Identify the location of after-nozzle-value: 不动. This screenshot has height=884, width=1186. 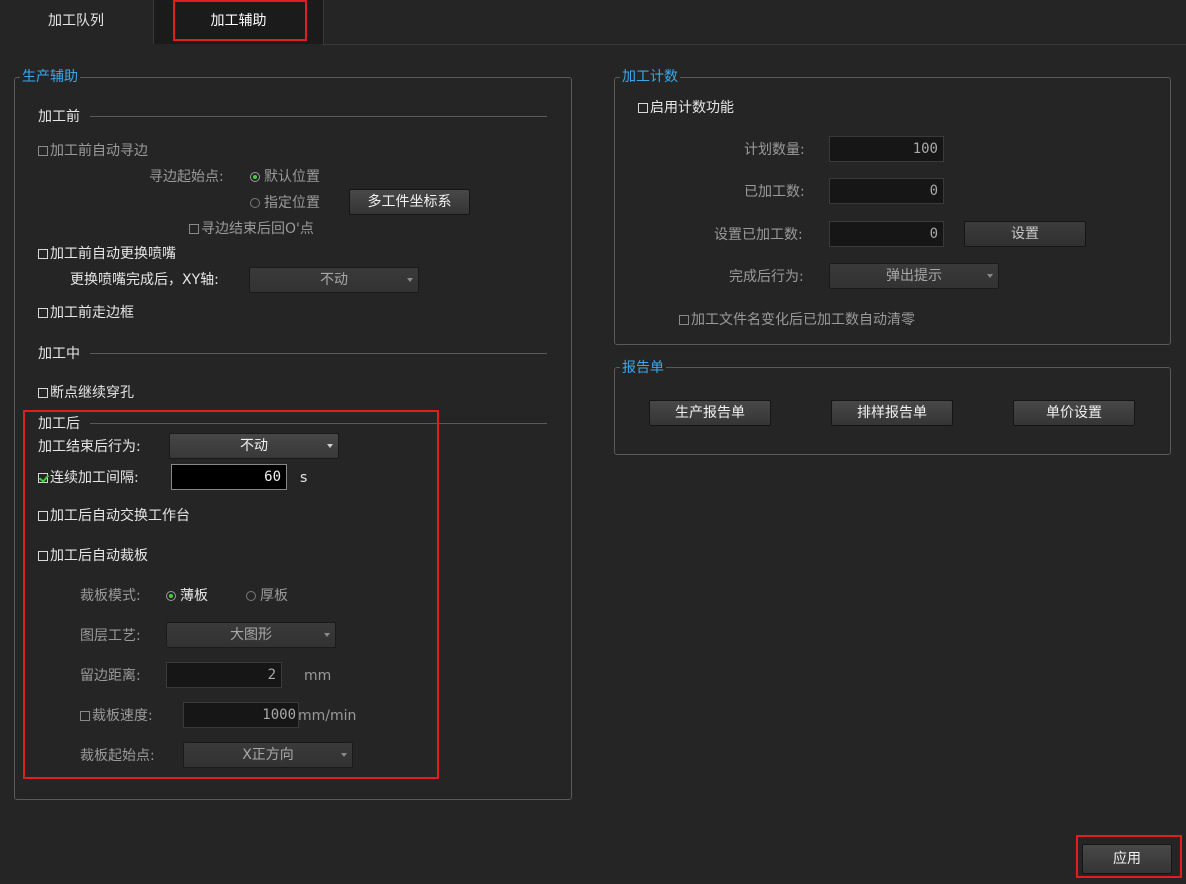
(334, 280).